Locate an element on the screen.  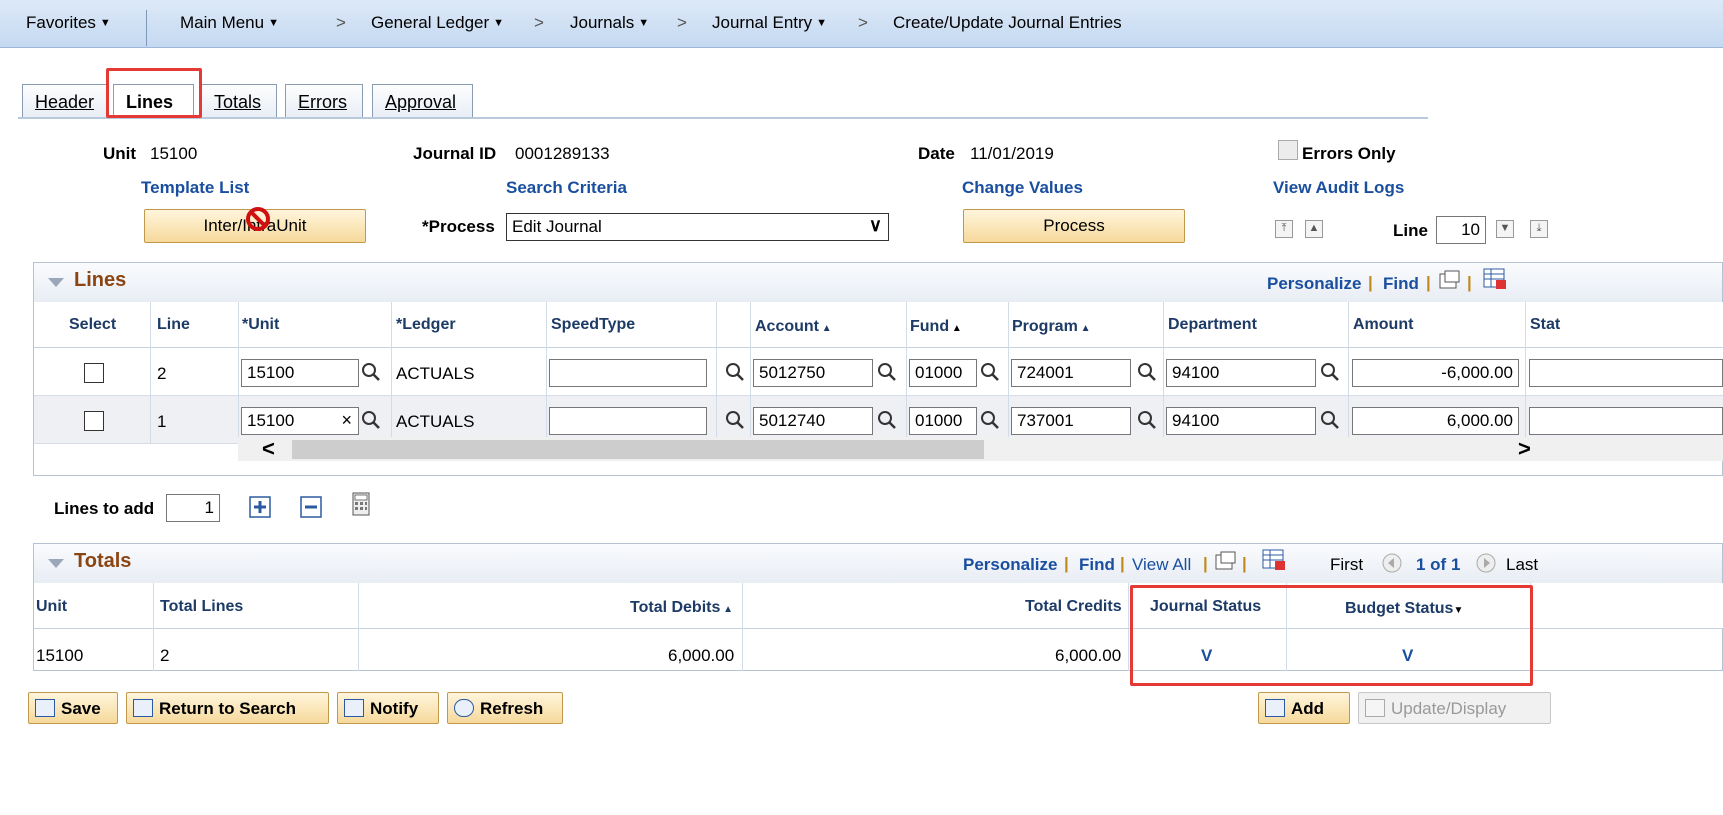
add-button: Add is located at coordinates (1304, 708).